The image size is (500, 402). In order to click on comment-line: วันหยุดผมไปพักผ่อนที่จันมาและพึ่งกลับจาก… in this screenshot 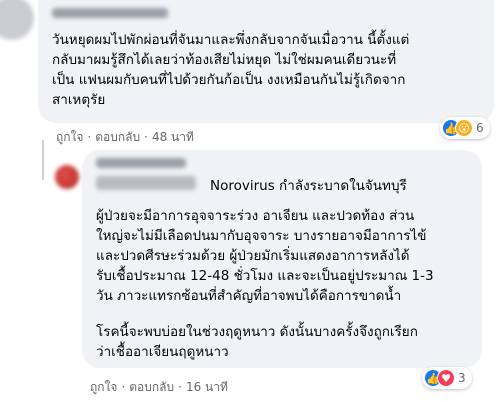, I will do `click(231, 40)`.